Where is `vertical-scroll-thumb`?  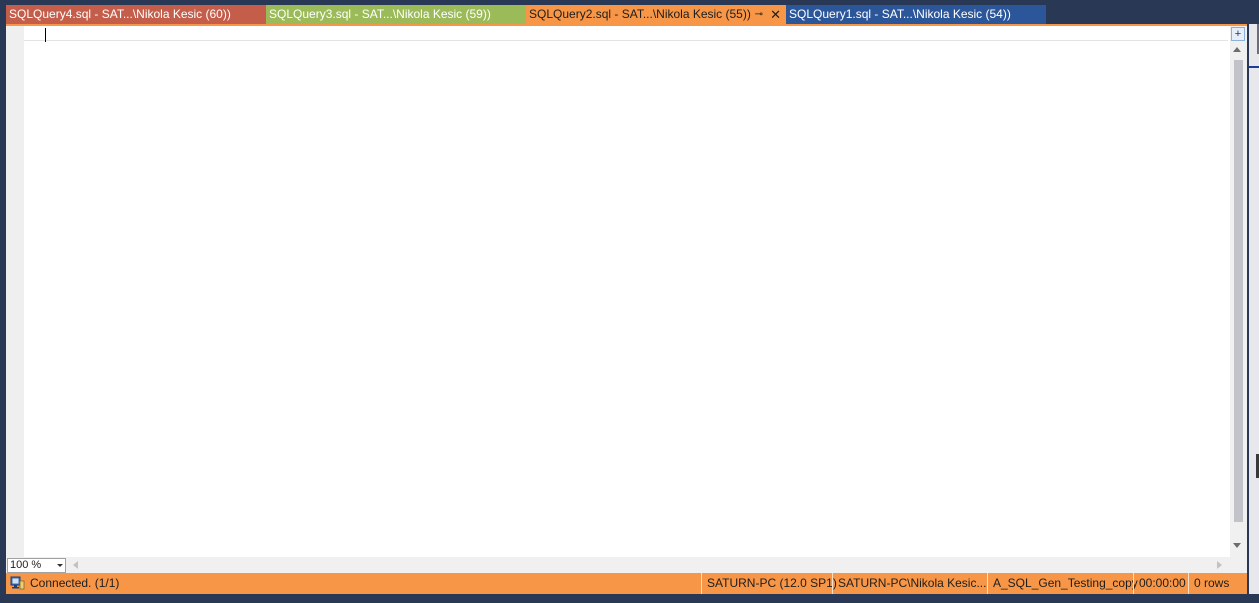 vertical-scroll-thumb is located at coordinates (1238, 291).